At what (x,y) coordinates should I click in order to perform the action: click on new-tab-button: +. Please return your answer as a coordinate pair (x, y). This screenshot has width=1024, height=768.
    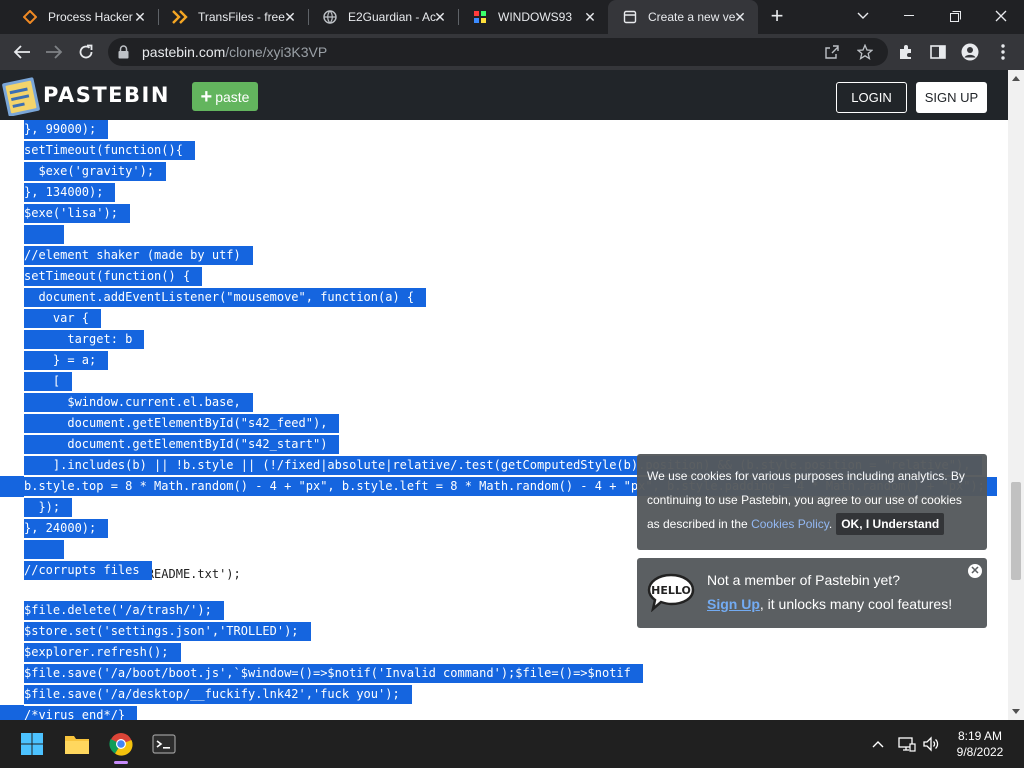
    Looking at the image, I should click on (777, 16).